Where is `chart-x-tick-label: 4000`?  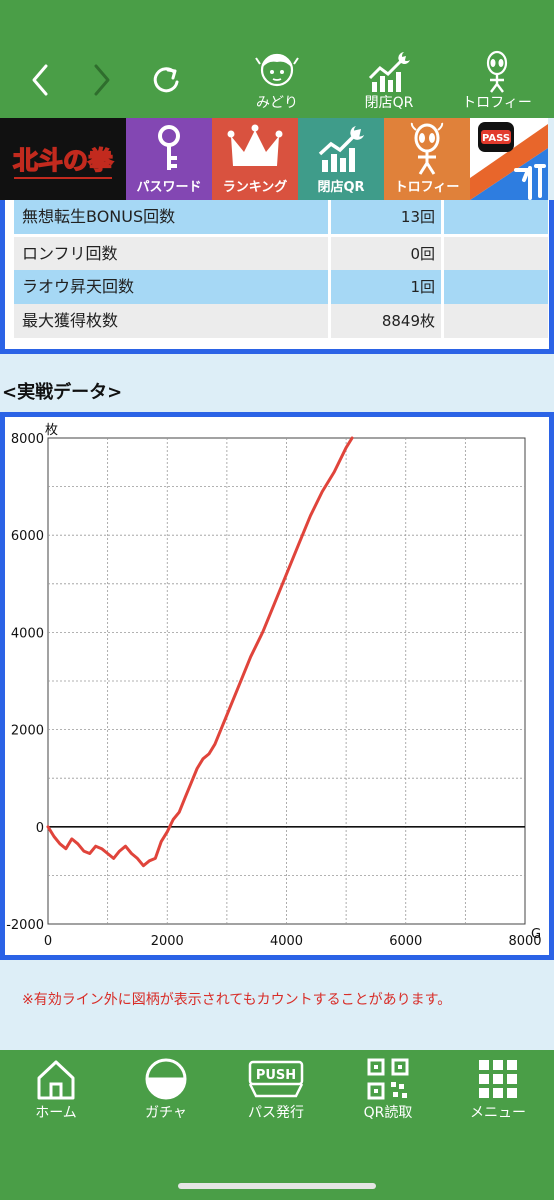
chart-x-tick-label: 4000 is located at coordinates (286, 941).